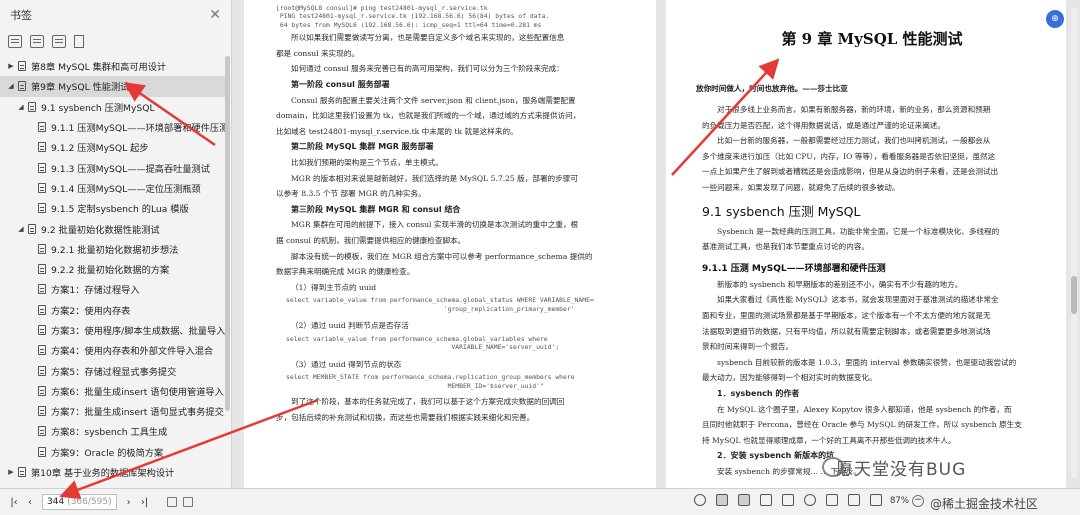 Image resolution: width=1080 pixels, height=515 pixels. Describe the element at coordinates (91, 311) in the screenshot. I see `toc-item-label: 方案2：使用内存表` at that location.